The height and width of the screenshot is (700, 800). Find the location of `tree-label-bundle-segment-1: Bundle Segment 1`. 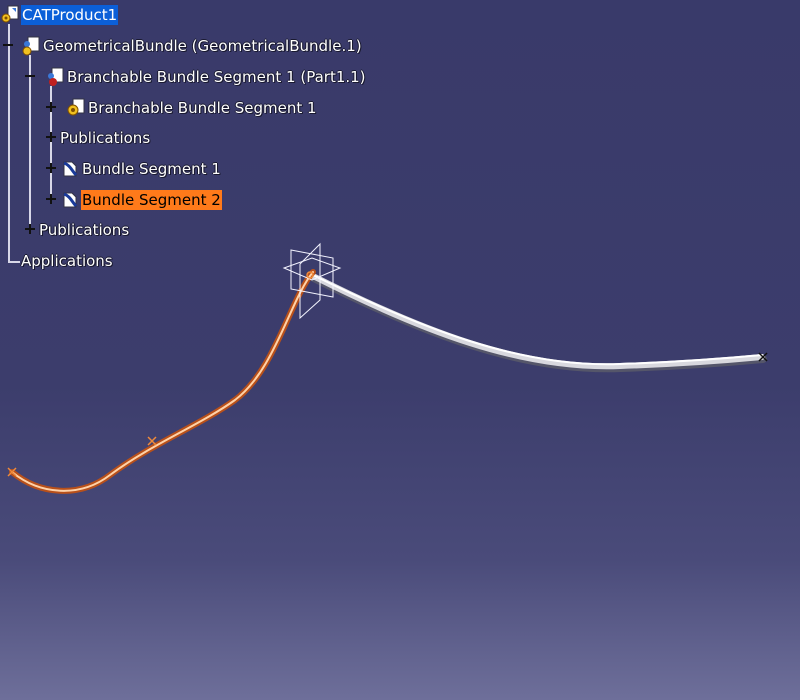

tree-label-bundle-segment-1: Bundle Segment 1 is located at coordinates (151, 169).